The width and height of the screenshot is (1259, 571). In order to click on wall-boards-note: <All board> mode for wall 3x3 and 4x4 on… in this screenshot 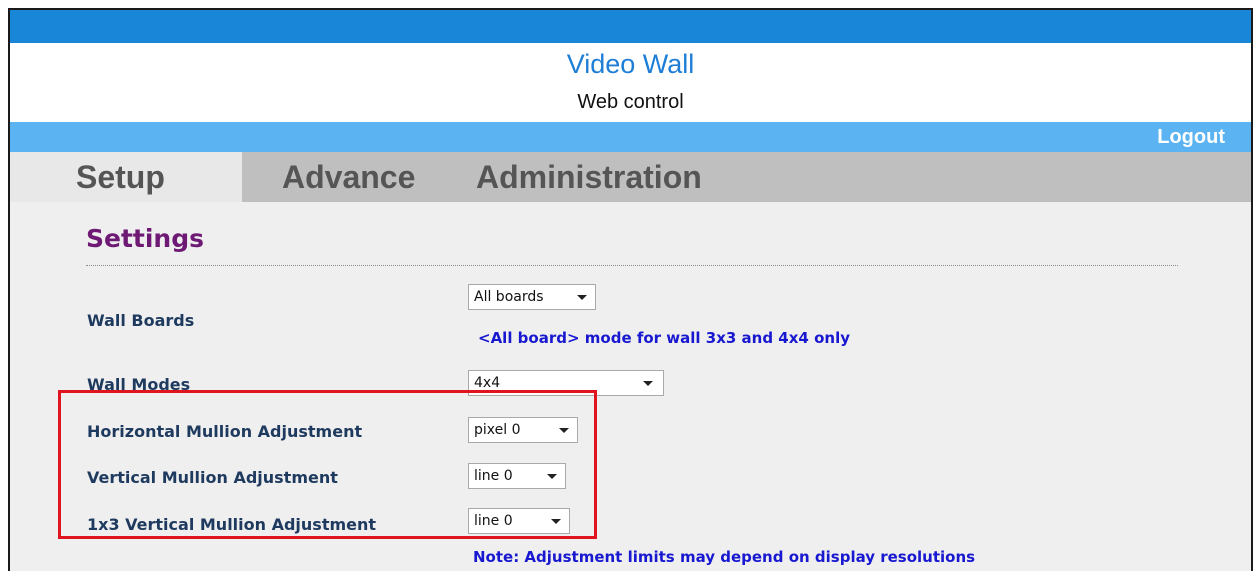, I will do `click(664, 338)`.